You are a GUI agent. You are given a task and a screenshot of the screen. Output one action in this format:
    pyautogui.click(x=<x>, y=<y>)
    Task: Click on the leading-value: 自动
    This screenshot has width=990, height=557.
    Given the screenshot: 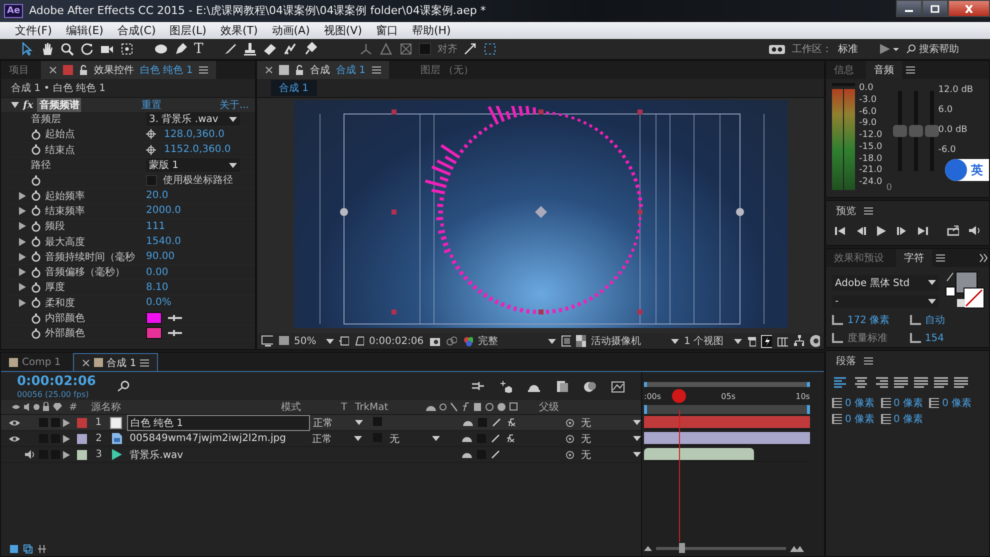 What is the action you would take?
    pyautogui.click(x=953, y=320)
    